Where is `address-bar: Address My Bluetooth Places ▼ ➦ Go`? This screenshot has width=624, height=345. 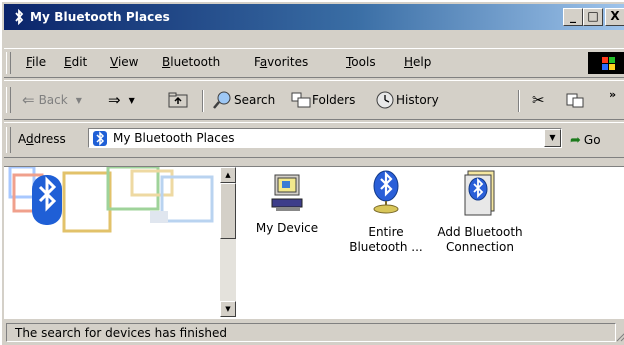 address-bar: Address My Bluetooth Places ▼ ➦ Go is located at coordinates (314, 140).